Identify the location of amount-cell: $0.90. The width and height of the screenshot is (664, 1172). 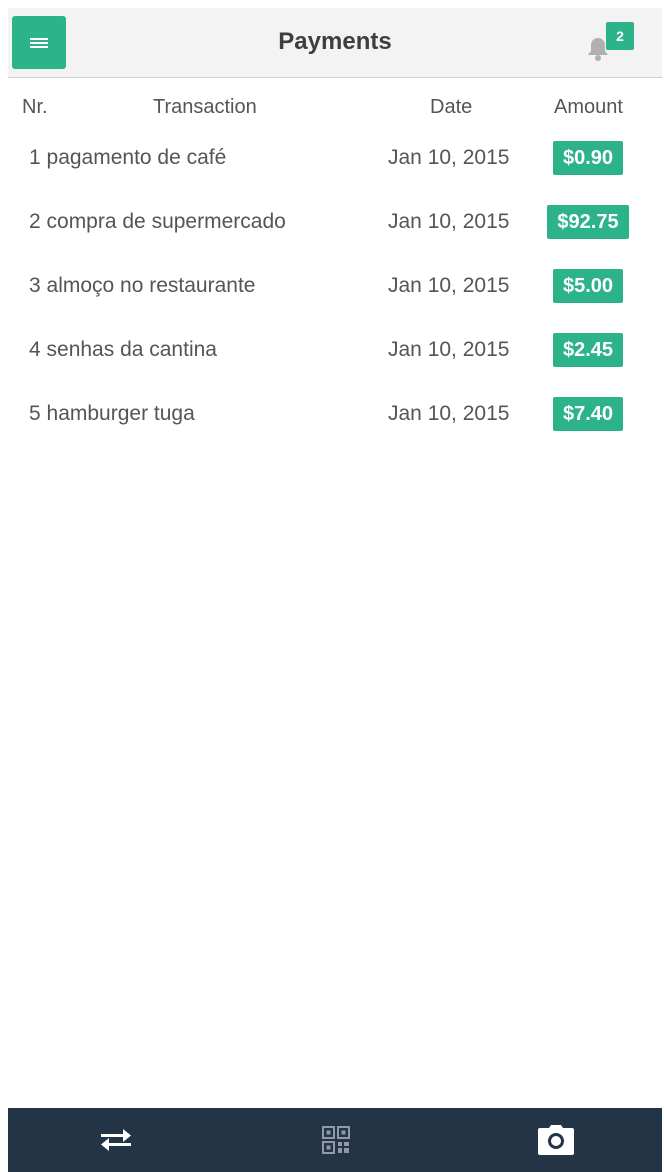
(588, 158).